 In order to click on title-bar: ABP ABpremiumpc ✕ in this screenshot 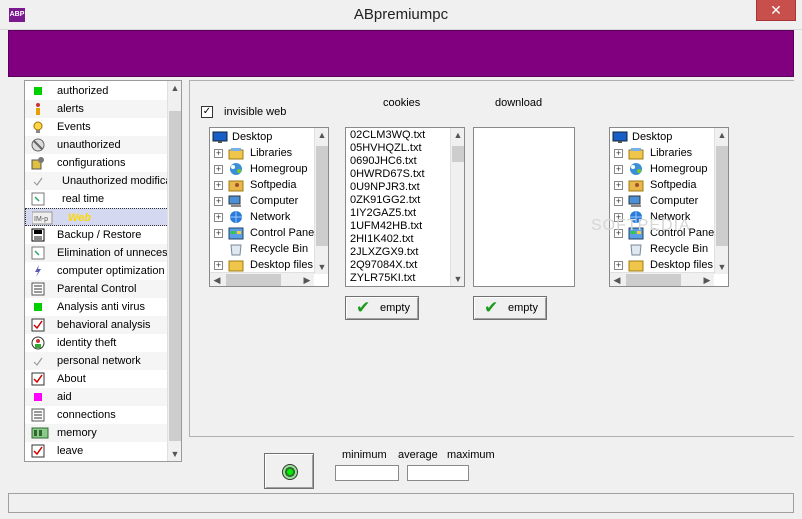, I will do `click(401, 15)`.